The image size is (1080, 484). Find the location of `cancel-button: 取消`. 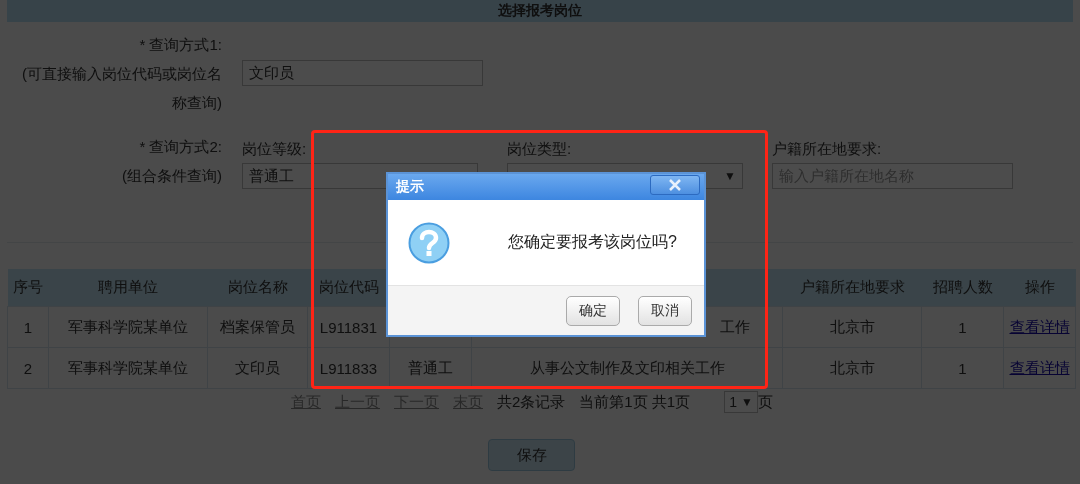

cancel-button: 取消 is located at coordinates (665, 310).